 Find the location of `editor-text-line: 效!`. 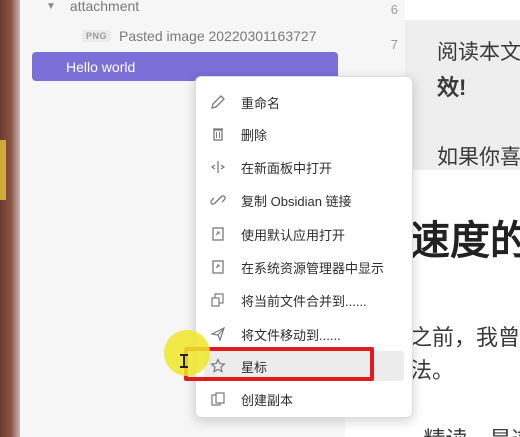

editor-text-line: 效! is located at coordinates (452, 87).